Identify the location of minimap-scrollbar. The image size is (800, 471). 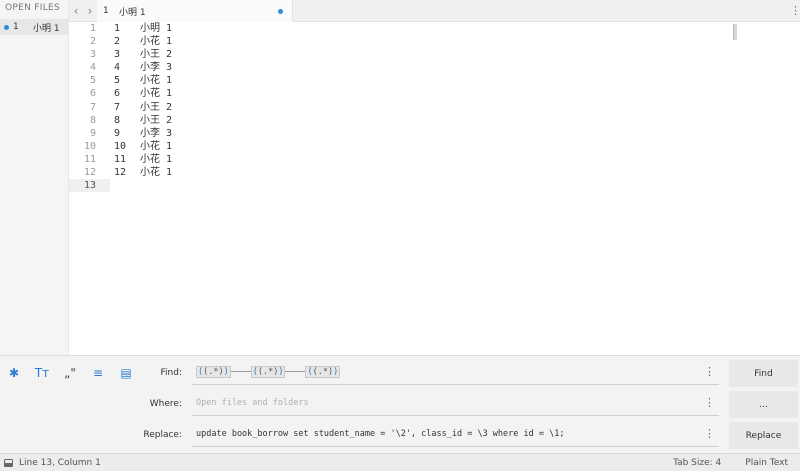
(735, 32).